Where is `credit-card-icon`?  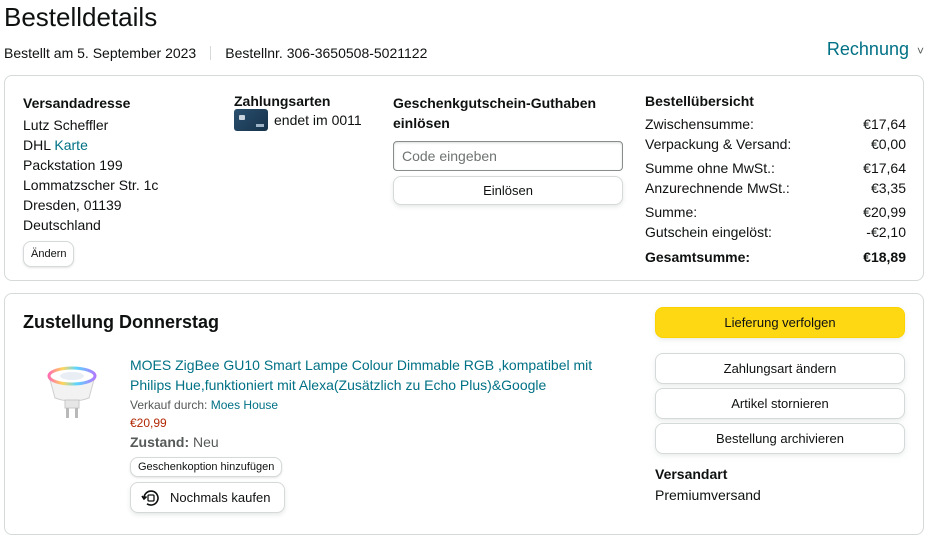
credit-card-icon is located at coordinates (251, 120).